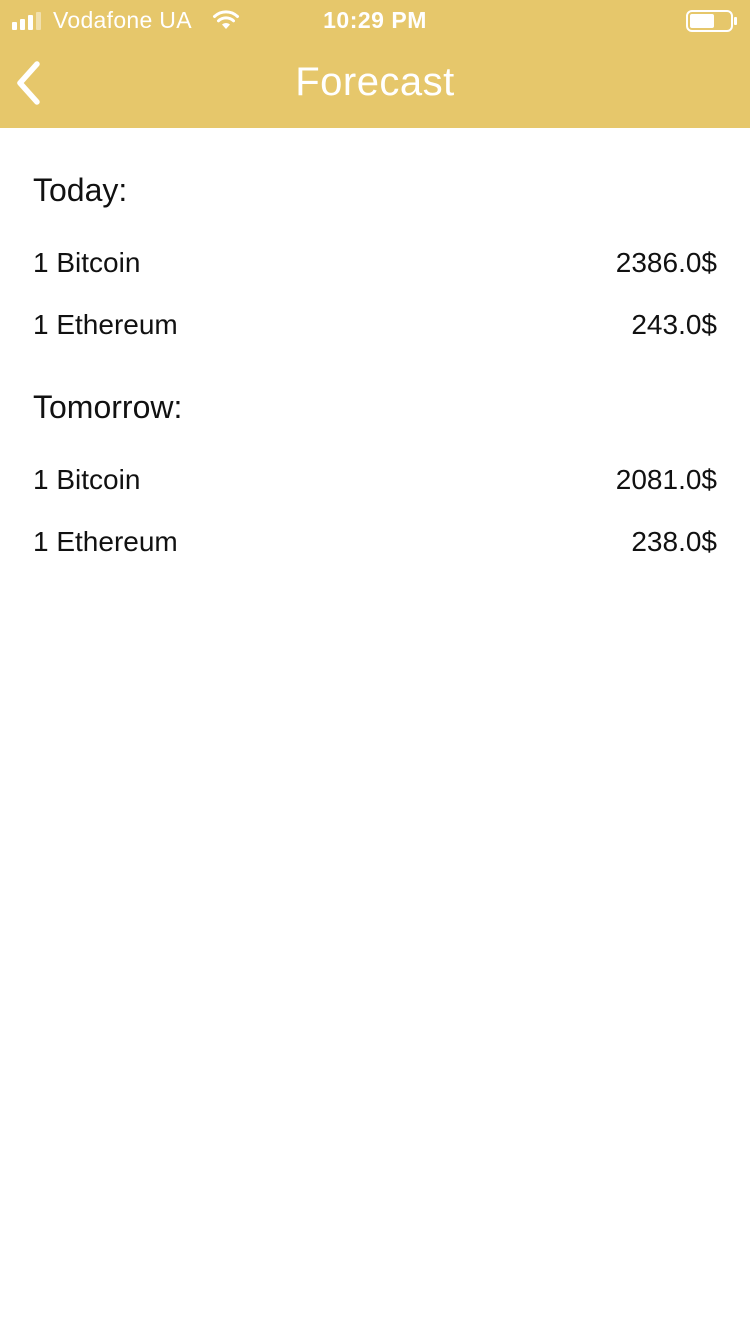 The height and width of the screenshot is (1334, 750). I want to click on section-title-today: Today:, so click(80, 190).